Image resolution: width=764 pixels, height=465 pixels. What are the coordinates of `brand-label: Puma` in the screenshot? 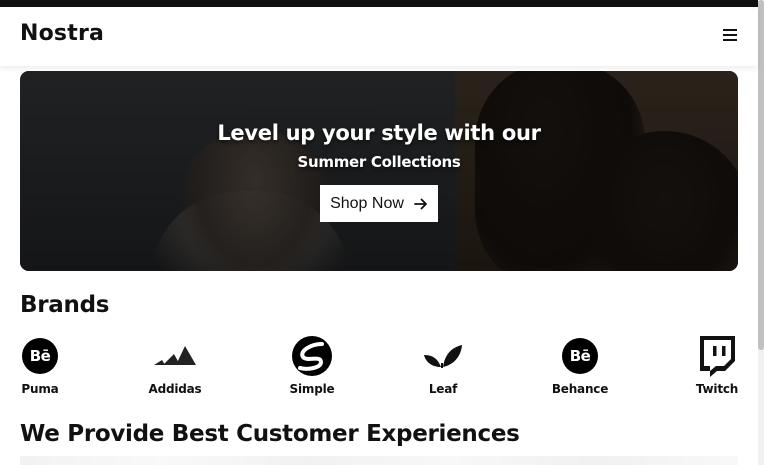 It's located at (40, 389).